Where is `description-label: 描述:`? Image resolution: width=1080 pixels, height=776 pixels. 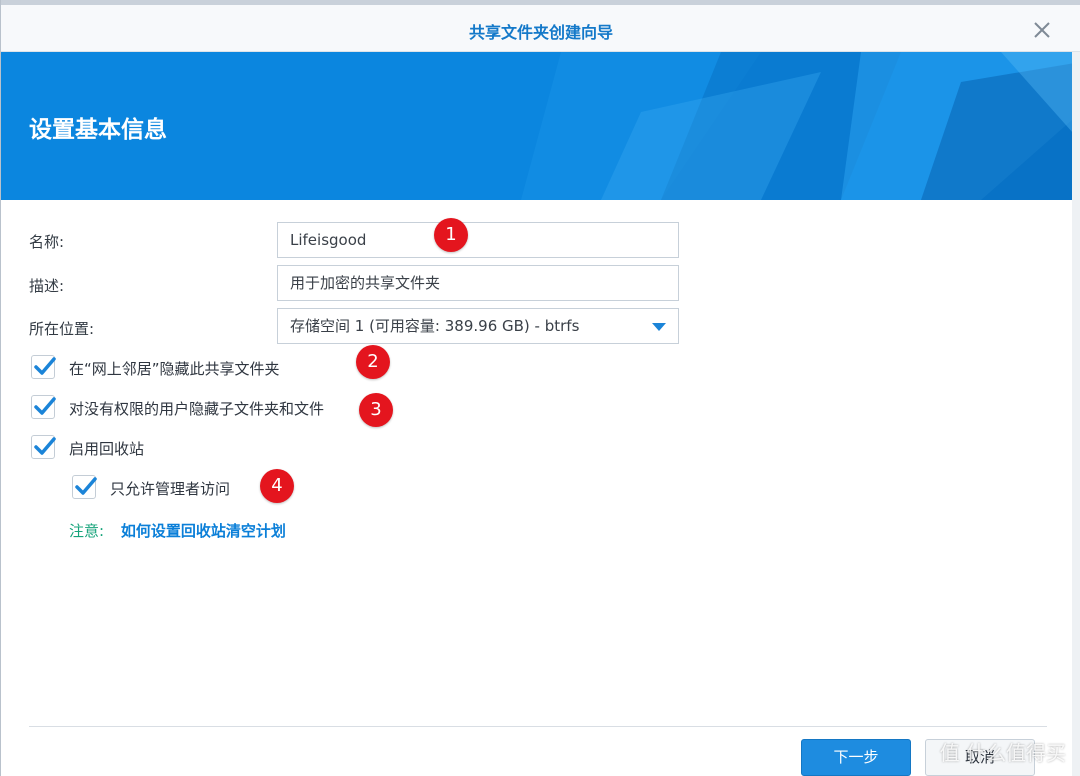 description-label: 描述: is located at coordinates (47, 286).